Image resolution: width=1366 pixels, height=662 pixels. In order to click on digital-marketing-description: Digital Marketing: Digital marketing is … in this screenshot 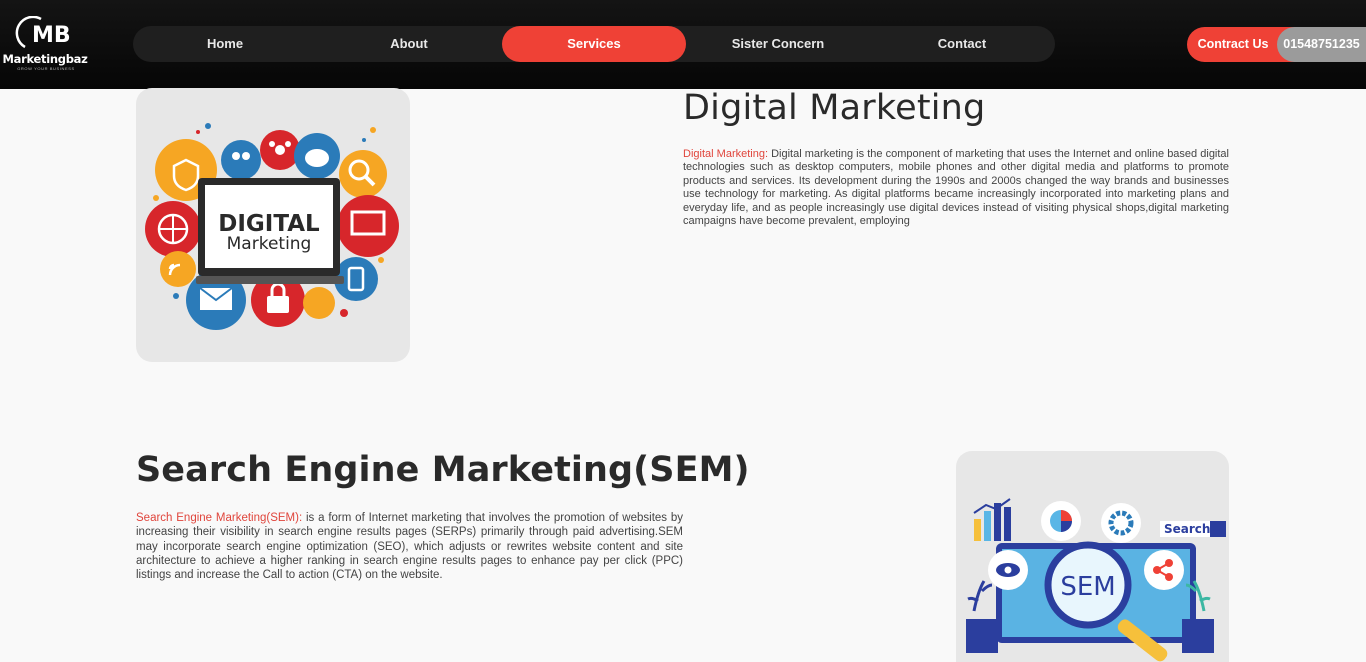, I will do `click(956, 188)`.